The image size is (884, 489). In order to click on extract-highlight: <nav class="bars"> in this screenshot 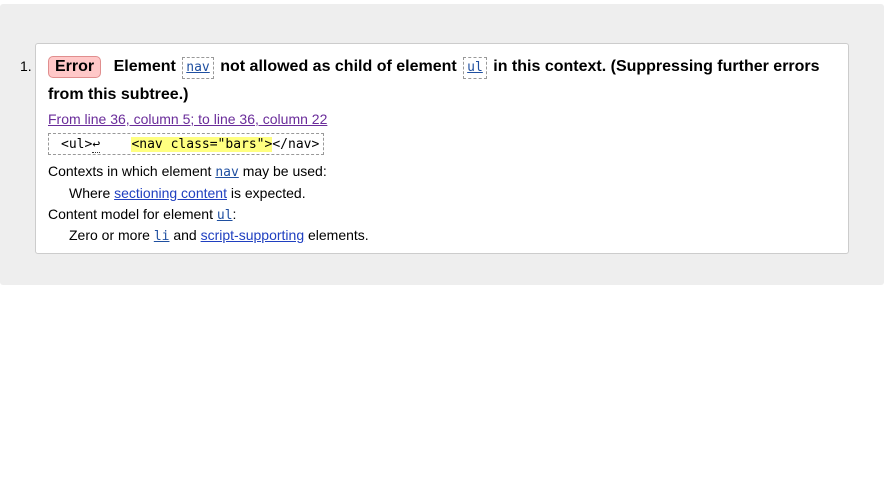, I will do `click(202, 144)`.